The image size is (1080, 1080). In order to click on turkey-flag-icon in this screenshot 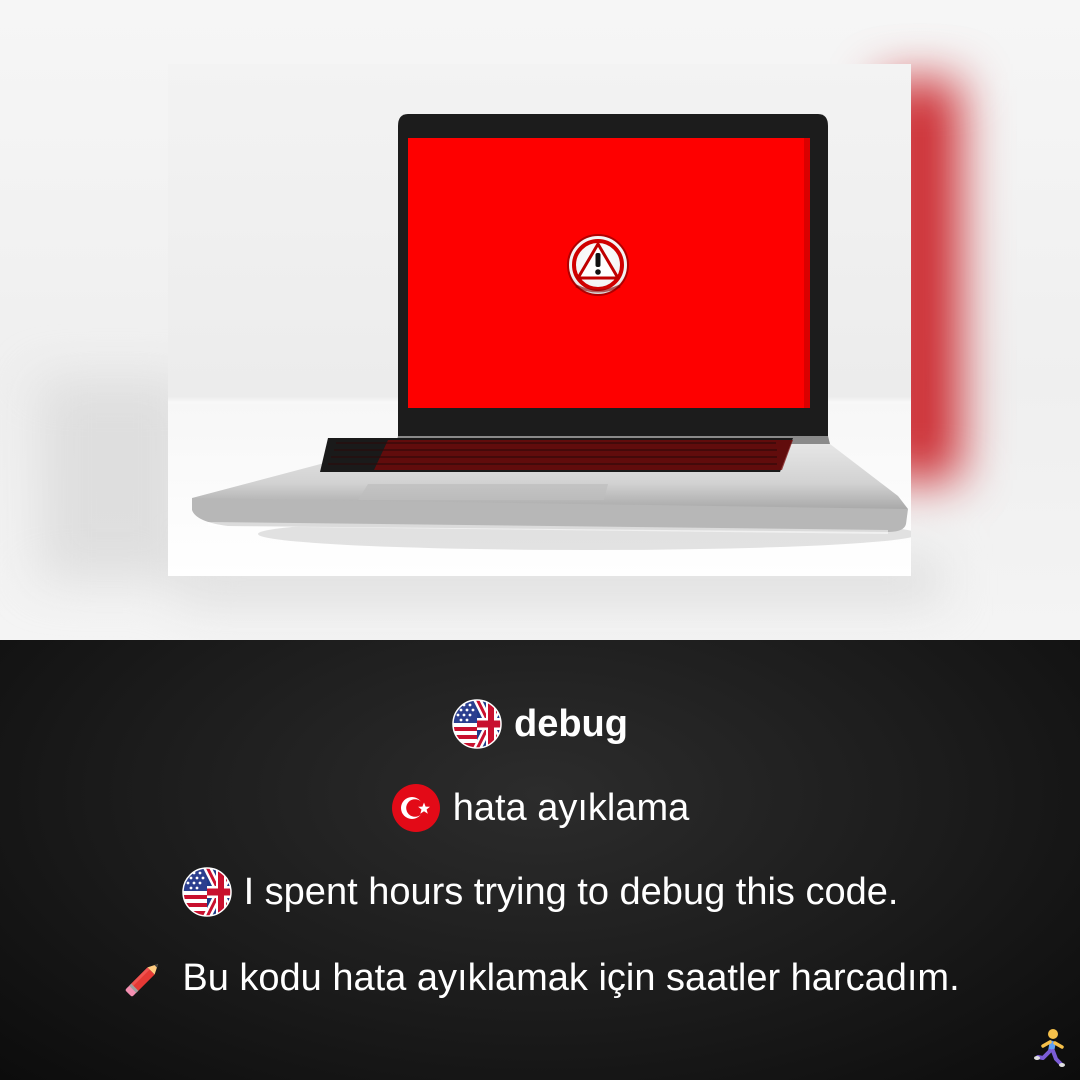, I will do `click(415, 808)`.